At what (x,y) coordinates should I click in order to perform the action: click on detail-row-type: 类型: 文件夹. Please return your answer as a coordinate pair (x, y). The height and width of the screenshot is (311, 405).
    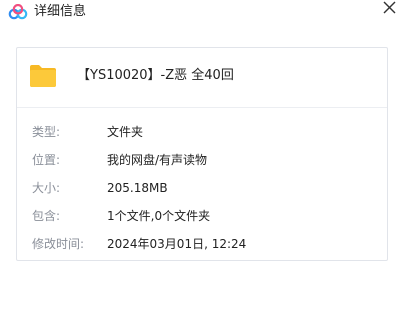
    Looking at the image, I should click on (202, 132).